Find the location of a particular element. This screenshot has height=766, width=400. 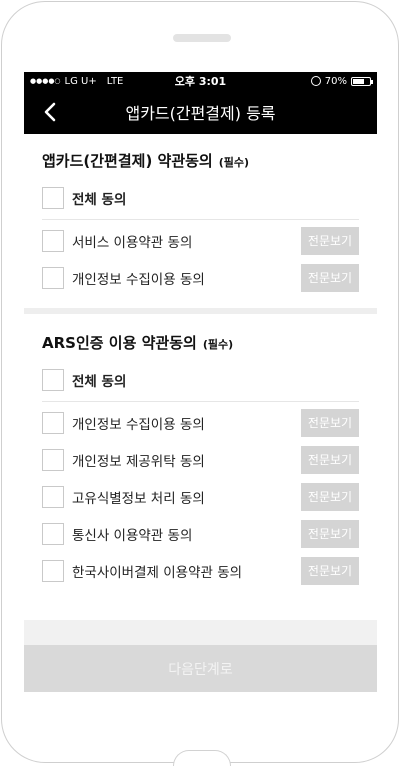

ars-terms-title: ARS인증 이용 약관동의 (필수) is located at coordinates (200, 342).